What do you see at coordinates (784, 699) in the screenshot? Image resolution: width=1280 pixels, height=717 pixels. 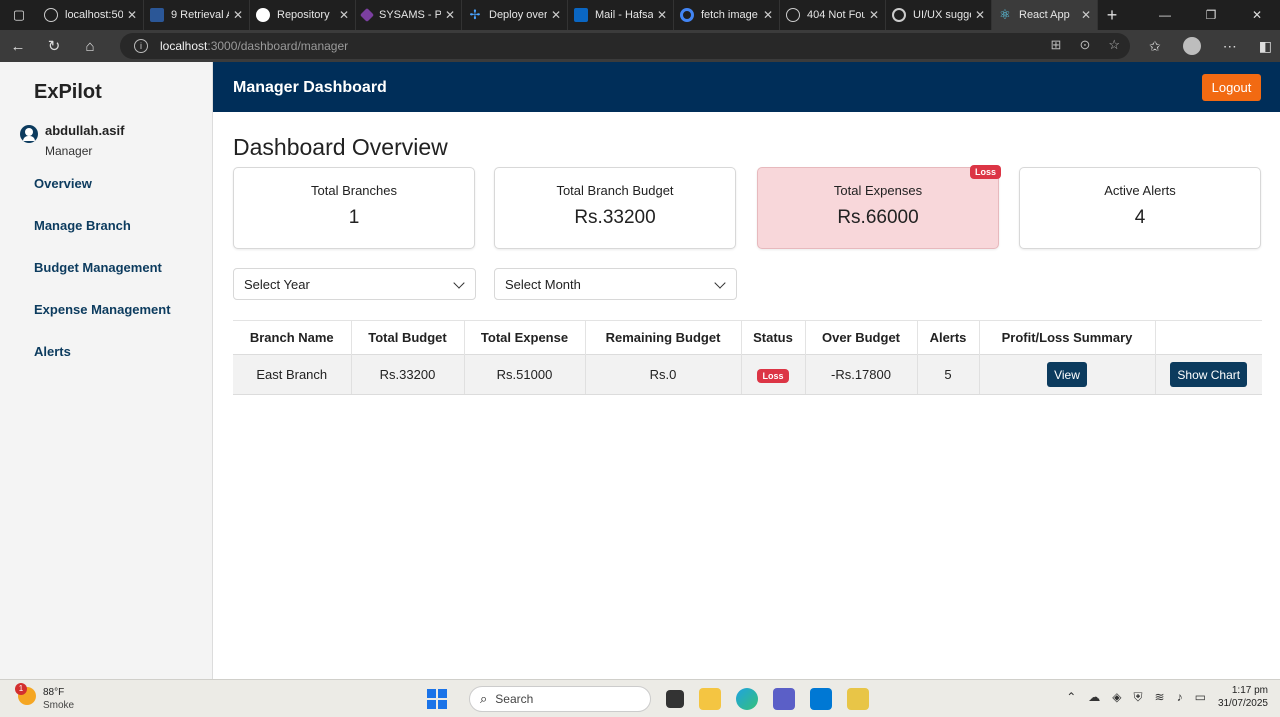 I see `teams-icon` at bounding box center [784, 699].